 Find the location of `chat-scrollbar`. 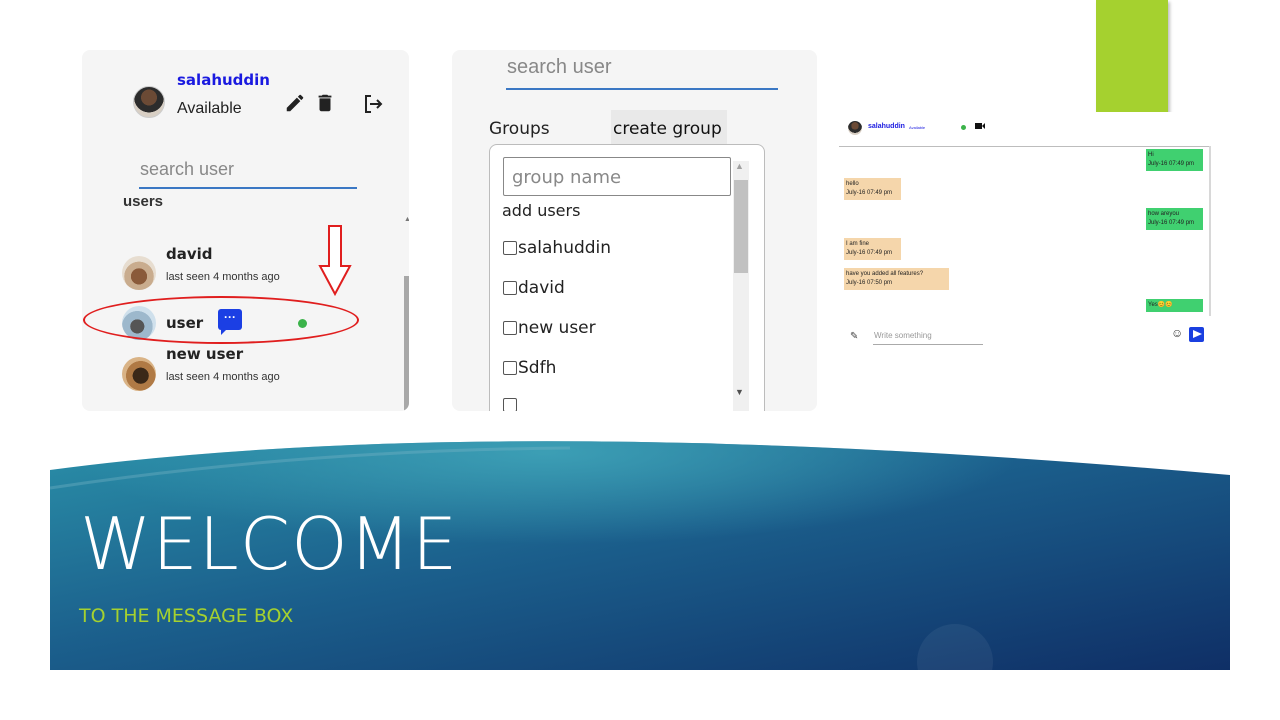

chat-scrollbar is located at coordinates (1210, 231).